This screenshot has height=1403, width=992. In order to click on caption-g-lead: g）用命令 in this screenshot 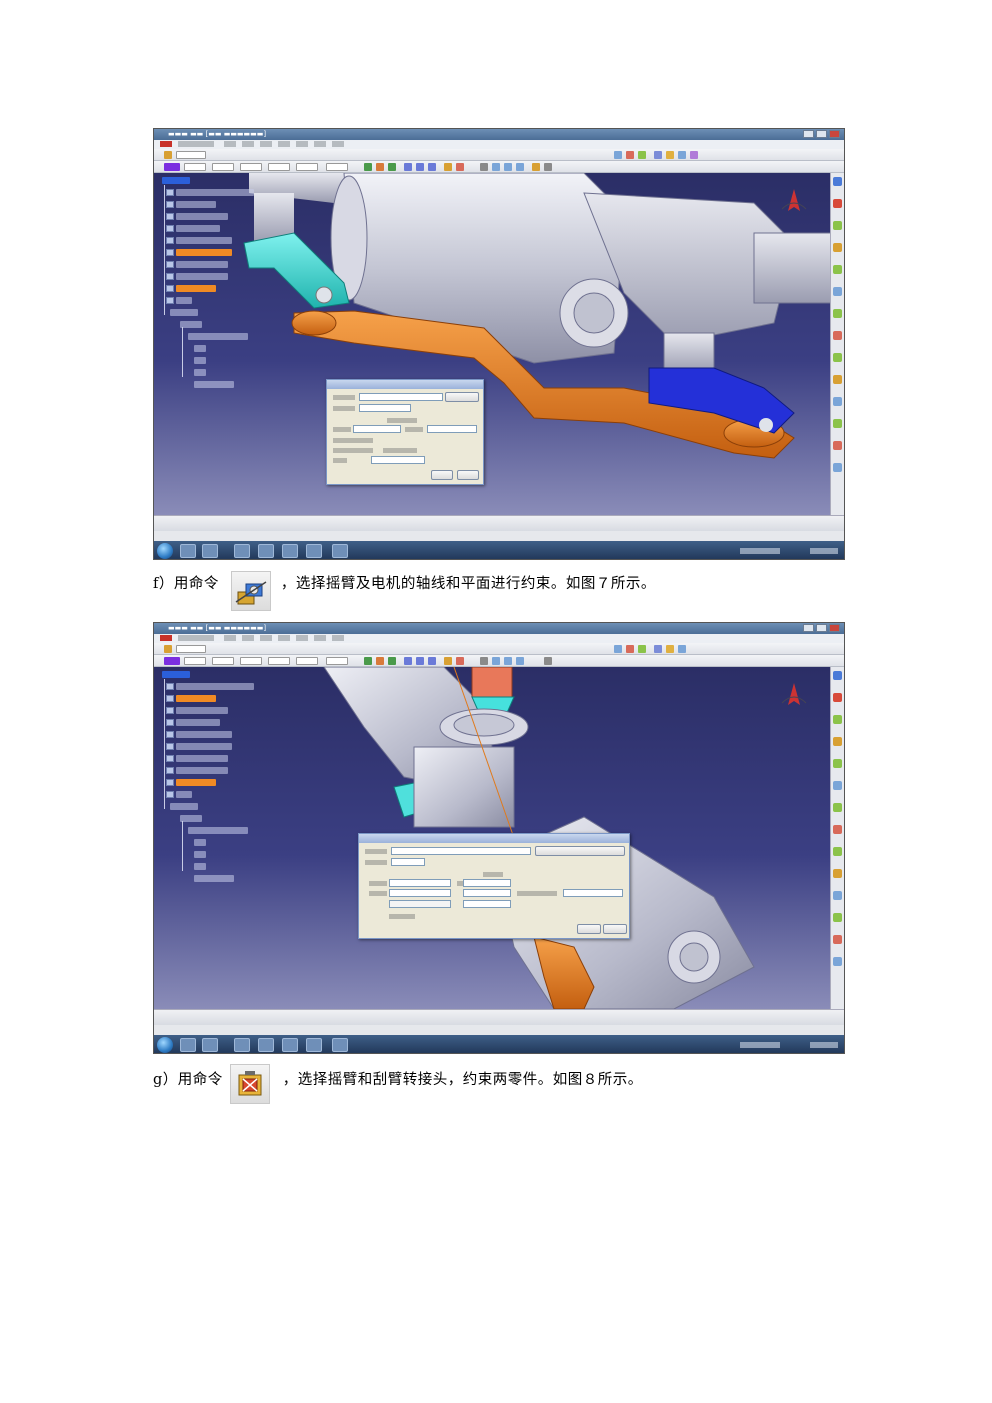, I will do `click(188, 1080)`.